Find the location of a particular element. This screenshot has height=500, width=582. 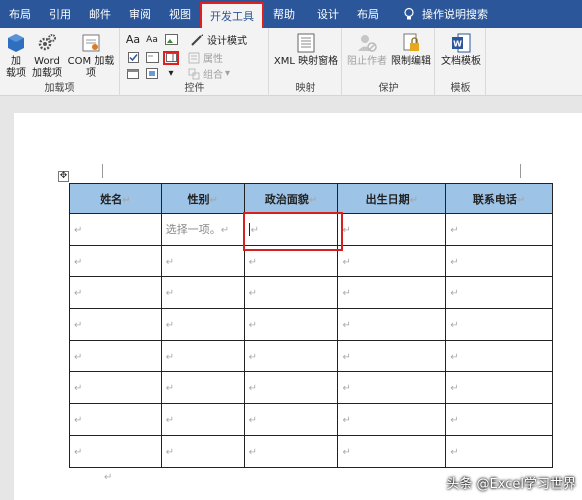

group-controls: Aa Aa 设计模式 属性 ▾ 组合 ▾ 控件 is located at coordinates (195, 62).